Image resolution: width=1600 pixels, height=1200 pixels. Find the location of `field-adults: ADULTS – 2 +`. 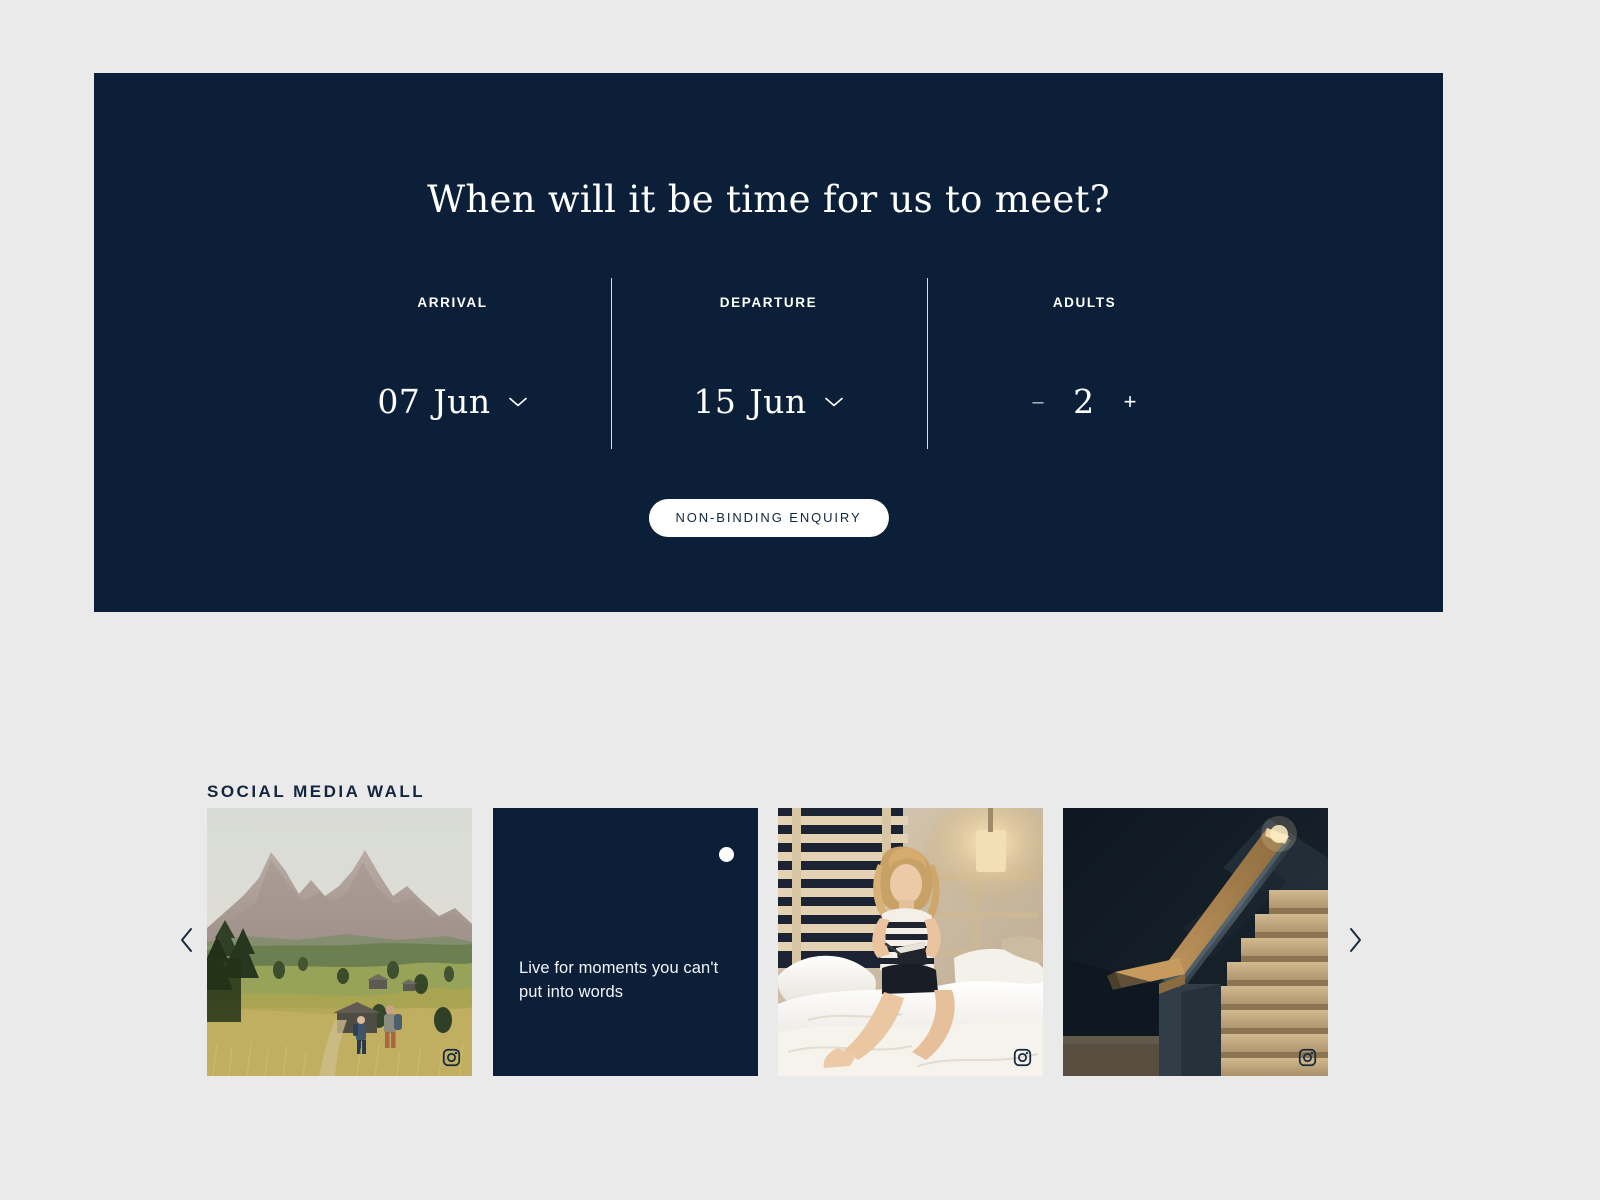

field-adults: ADULTS – 2 + is located at coordinates (1084, 365).